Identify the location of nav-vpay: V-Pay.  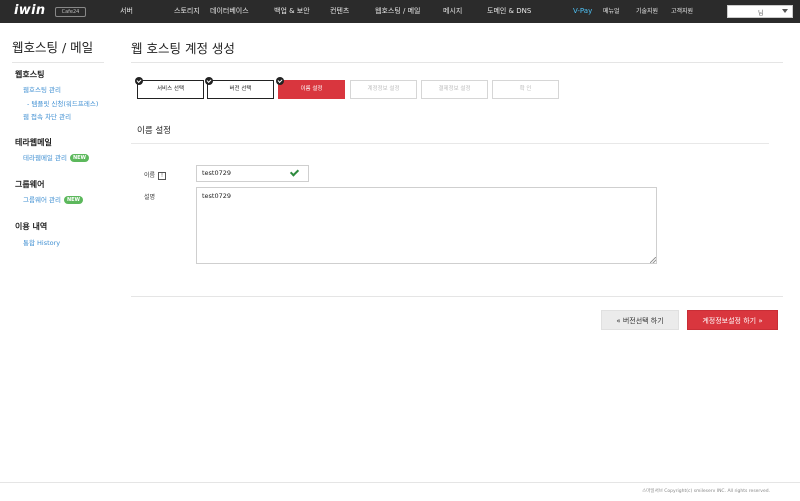
(582, 11).